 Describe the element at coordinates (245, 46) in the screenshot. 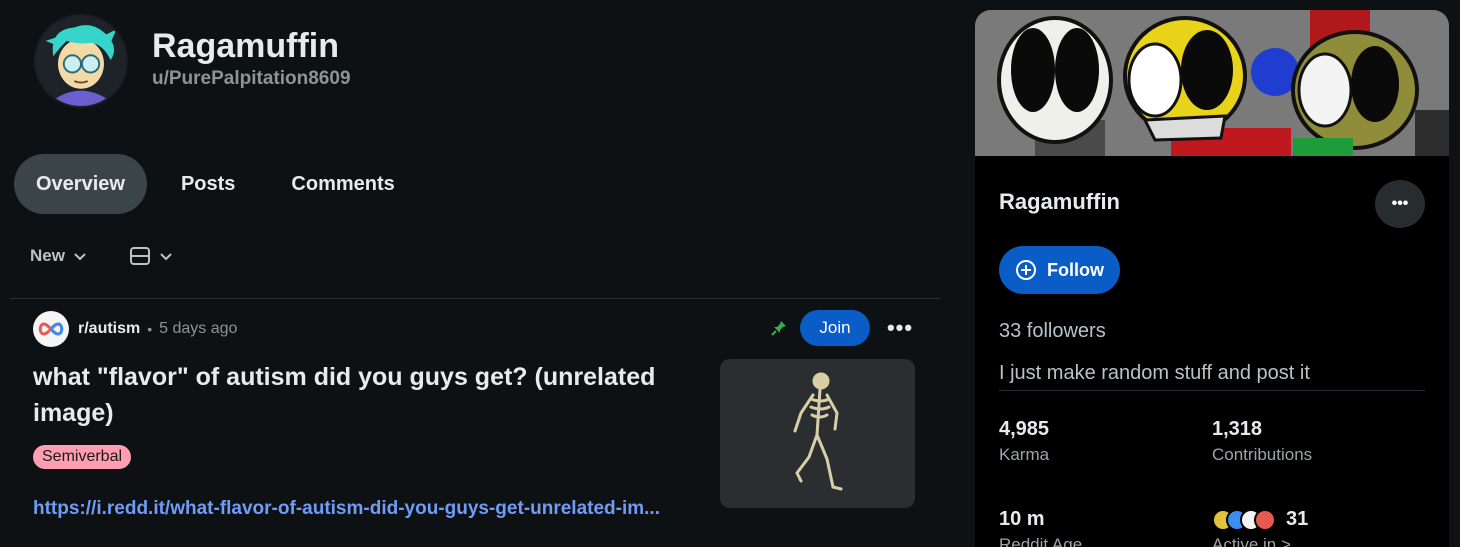

I see `display-name: Ragamuffin` at that location.